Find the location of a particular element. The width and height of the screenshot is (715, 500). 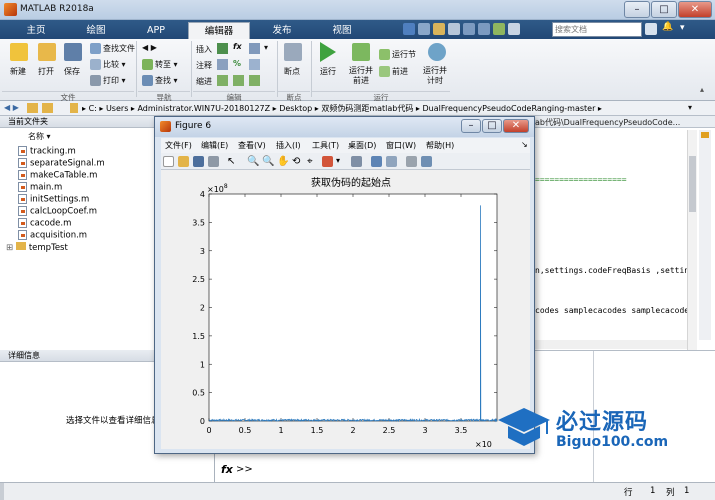

save-button: 保存 is located at coordinates (72, 71).